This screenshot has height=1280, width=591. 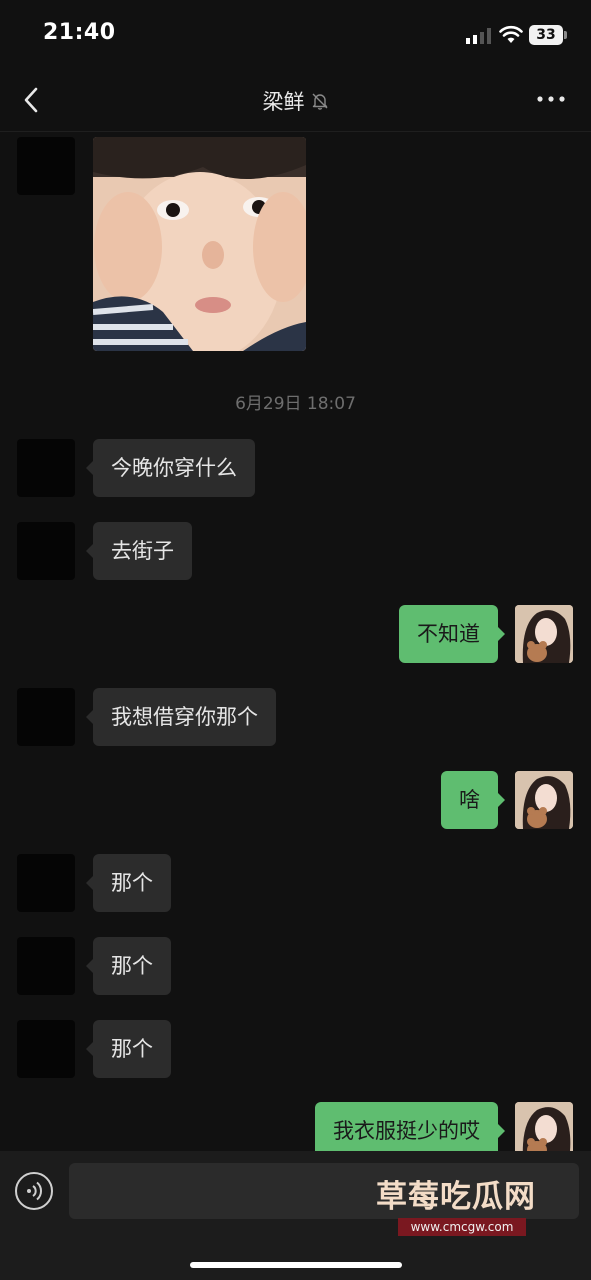 I want to click on chat-title-row: 梁鲜, so click(x=295, y=101).